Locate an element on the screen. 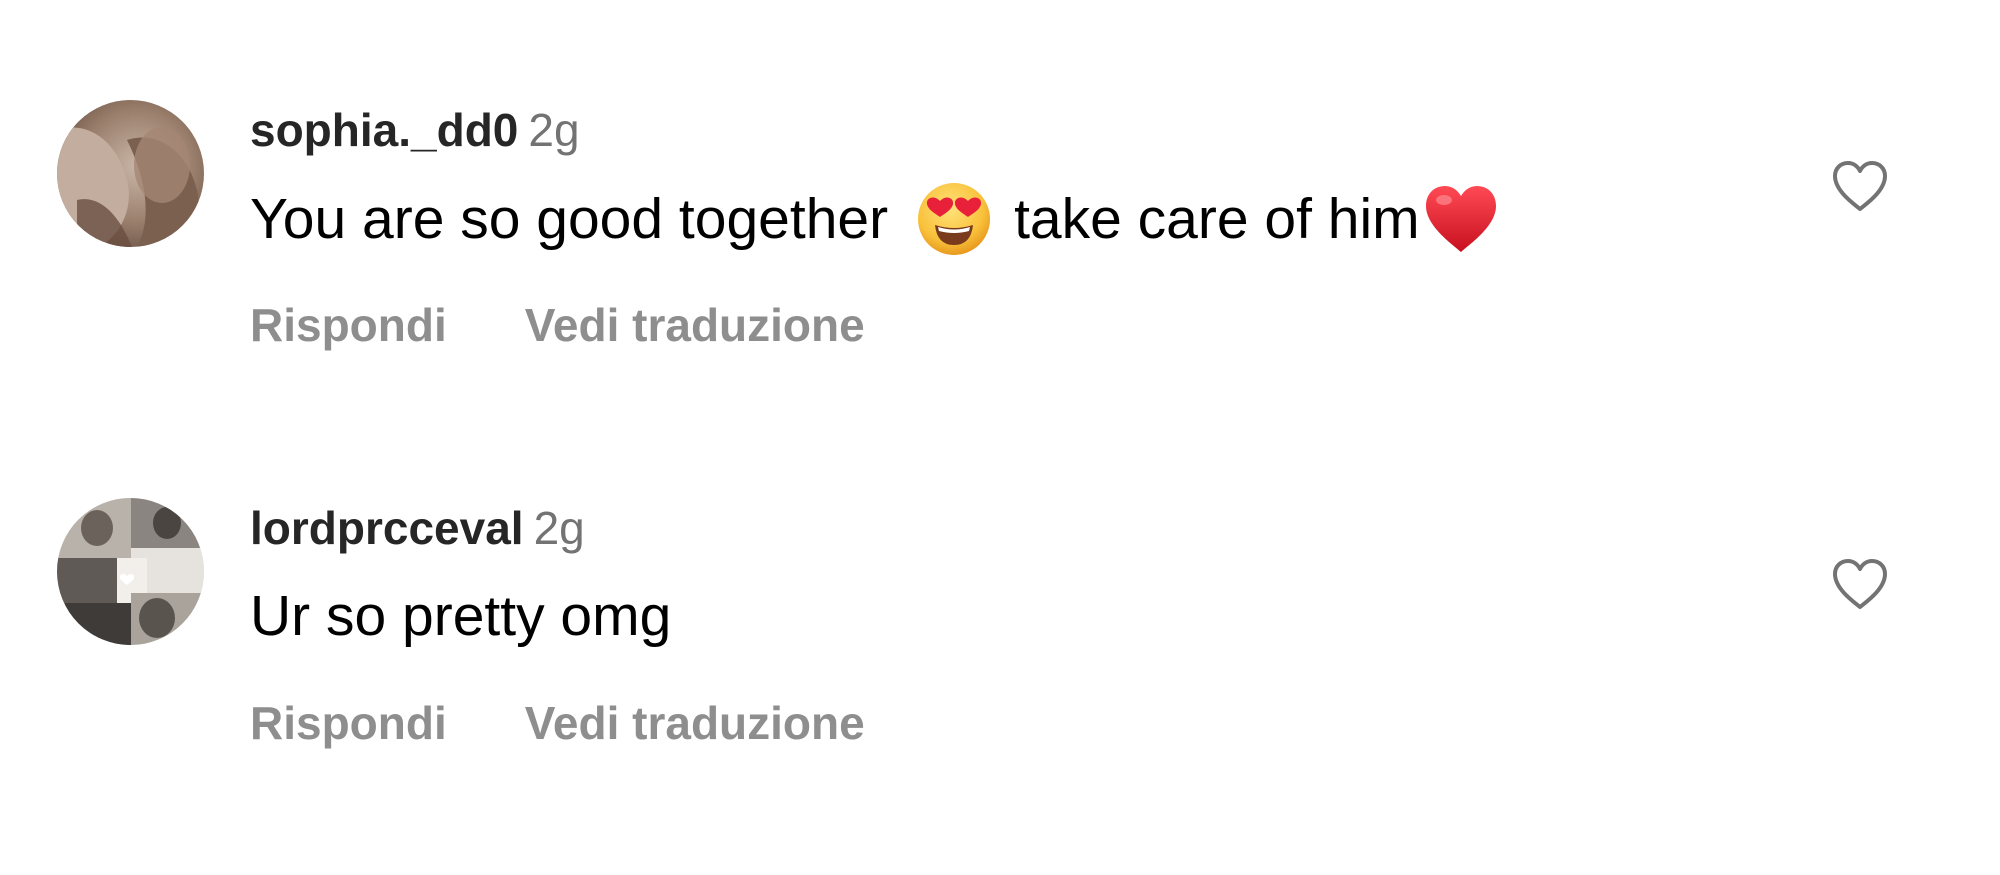 The image size is (2000, 875). comment-text-part: Ur so pretty omg is located at coordinates (461, 616).